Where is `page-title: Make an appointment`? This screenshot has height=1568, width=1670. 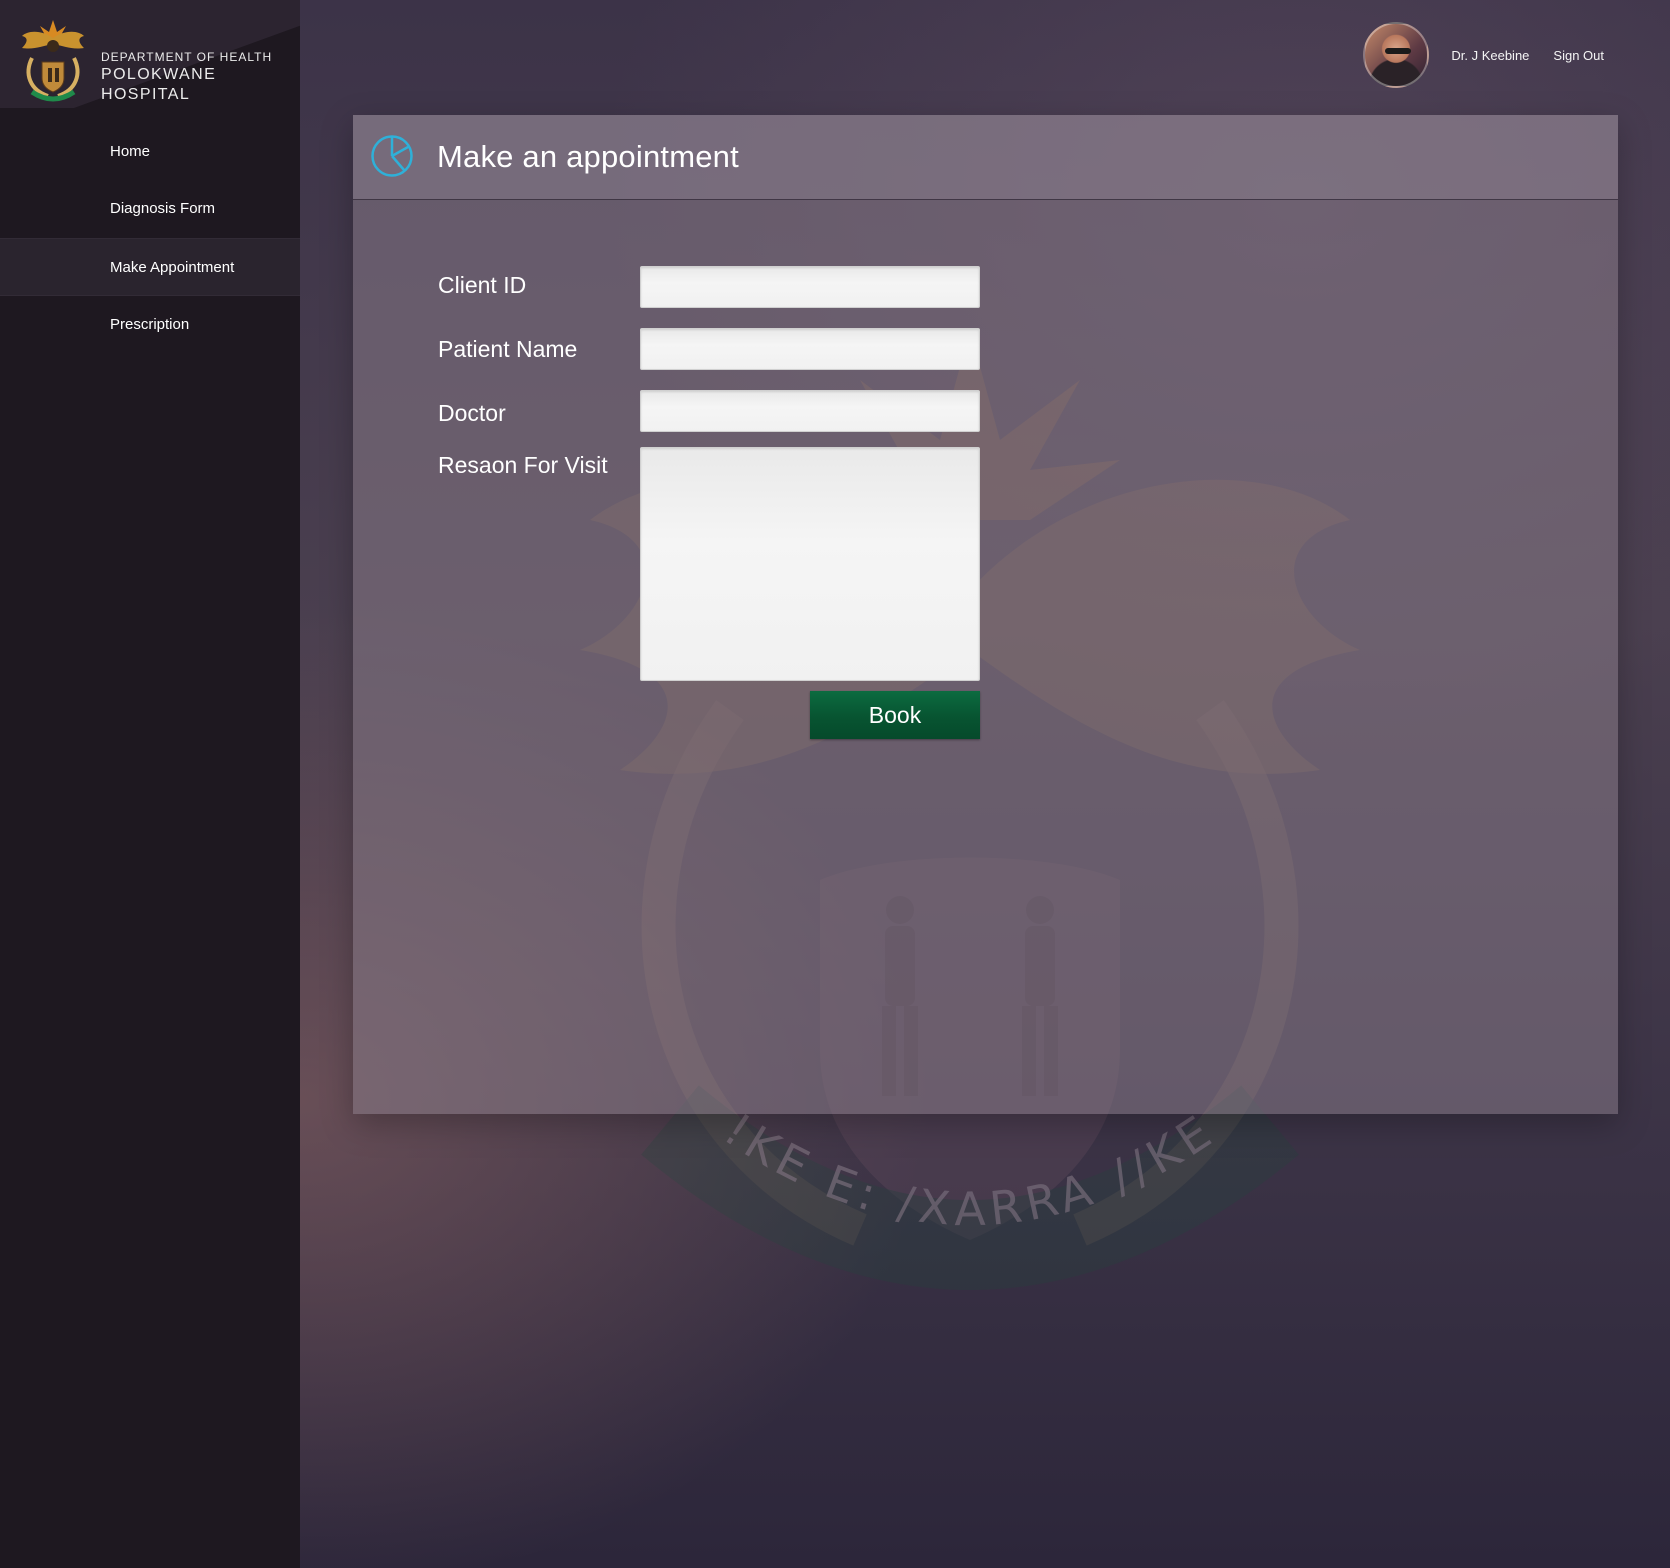
page-title: Make an appointment is located at coordinates (588, 156).